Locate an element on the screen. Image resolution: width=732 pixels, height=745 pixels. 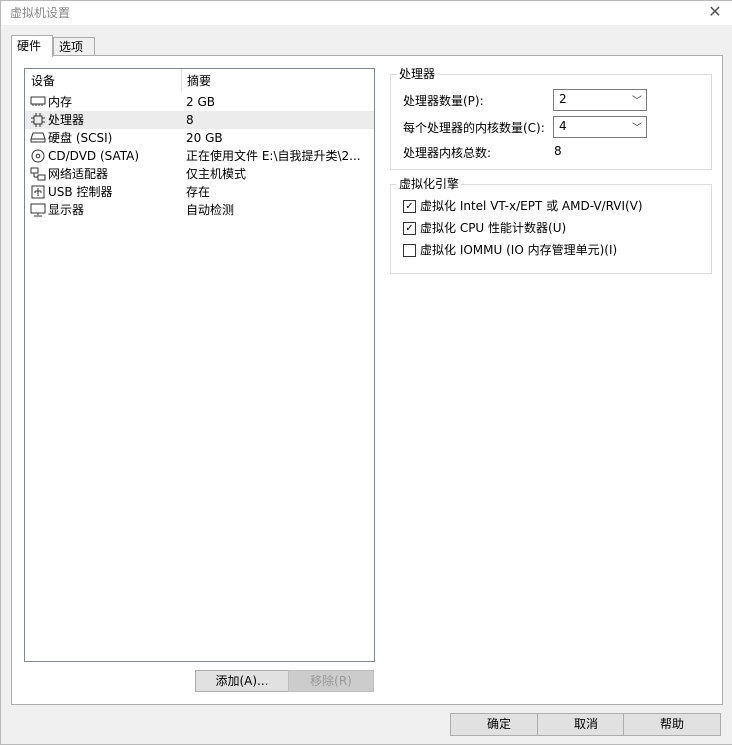
device-summary: 自动检测 is located at coordinates (210, 210).